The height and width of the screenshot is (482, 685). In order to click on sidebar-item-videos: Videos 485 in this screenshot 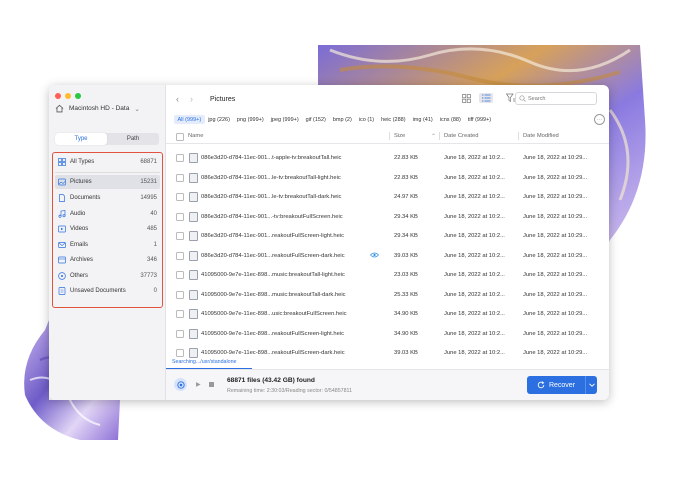, I will do `click(107, 229)`.